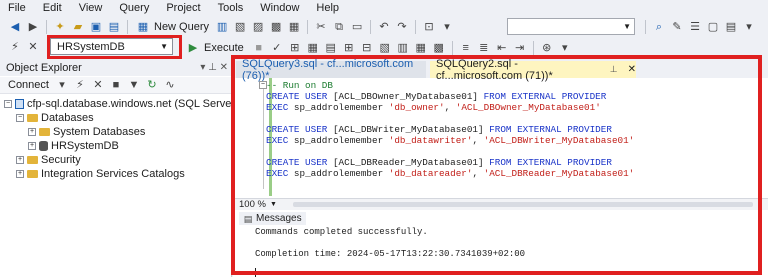 This screenshot has width=768, height=277. Describe the element at coordinates (96, 27) in the screenshot. I see `save-icon: ▣` at that location.